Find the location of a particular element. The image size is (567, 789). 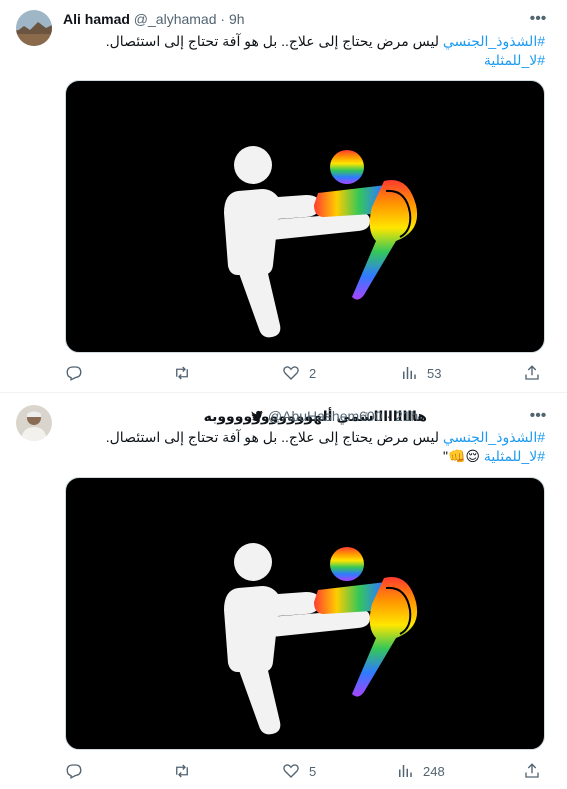

like-button: 2 is located at coordinates (299, 373).